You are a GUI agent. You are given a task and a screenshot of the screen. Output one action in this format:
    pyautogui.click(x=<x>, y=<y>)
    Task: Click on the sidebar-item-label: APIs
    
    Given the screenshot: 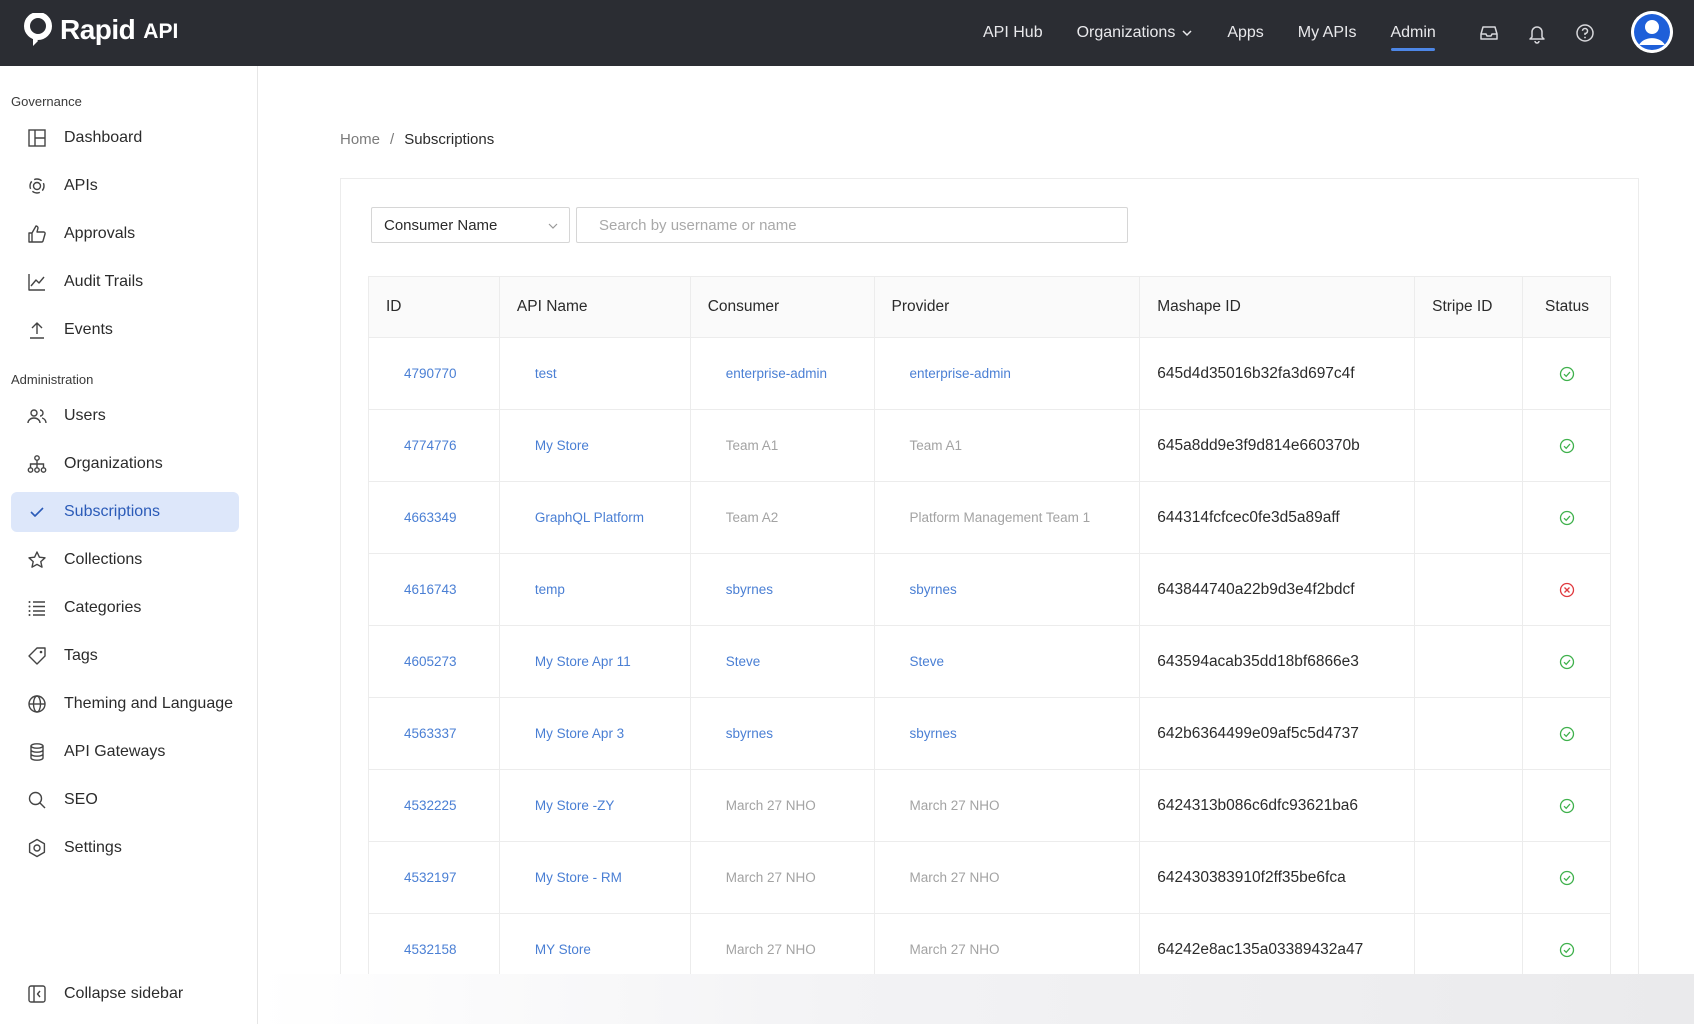 What is the action you would take?
    pyautogui.click(x=81, y=185)
    